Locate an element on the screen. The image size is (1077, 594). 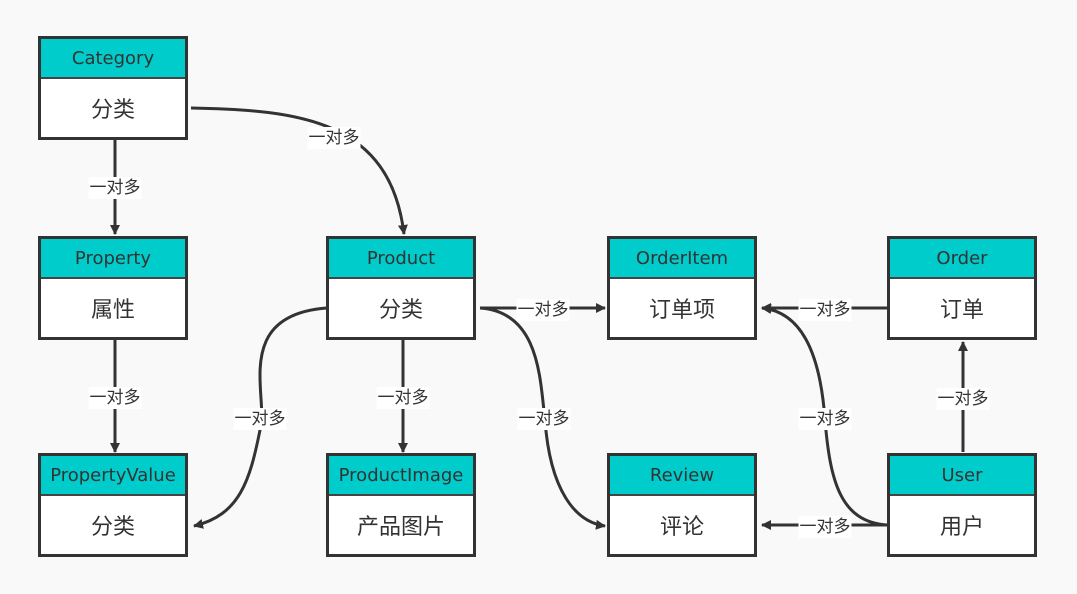
edge-label-product-productimage: 一对多 is located at coordinates (403, 398).